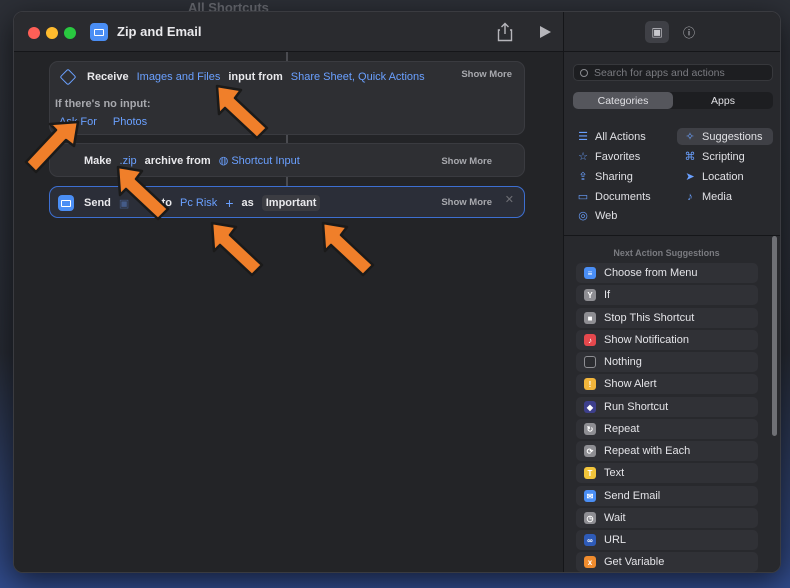 Image resolution: width=790 pixels, height=588 pixels. I want to click on category-label: Sharing, so click(614, 176).